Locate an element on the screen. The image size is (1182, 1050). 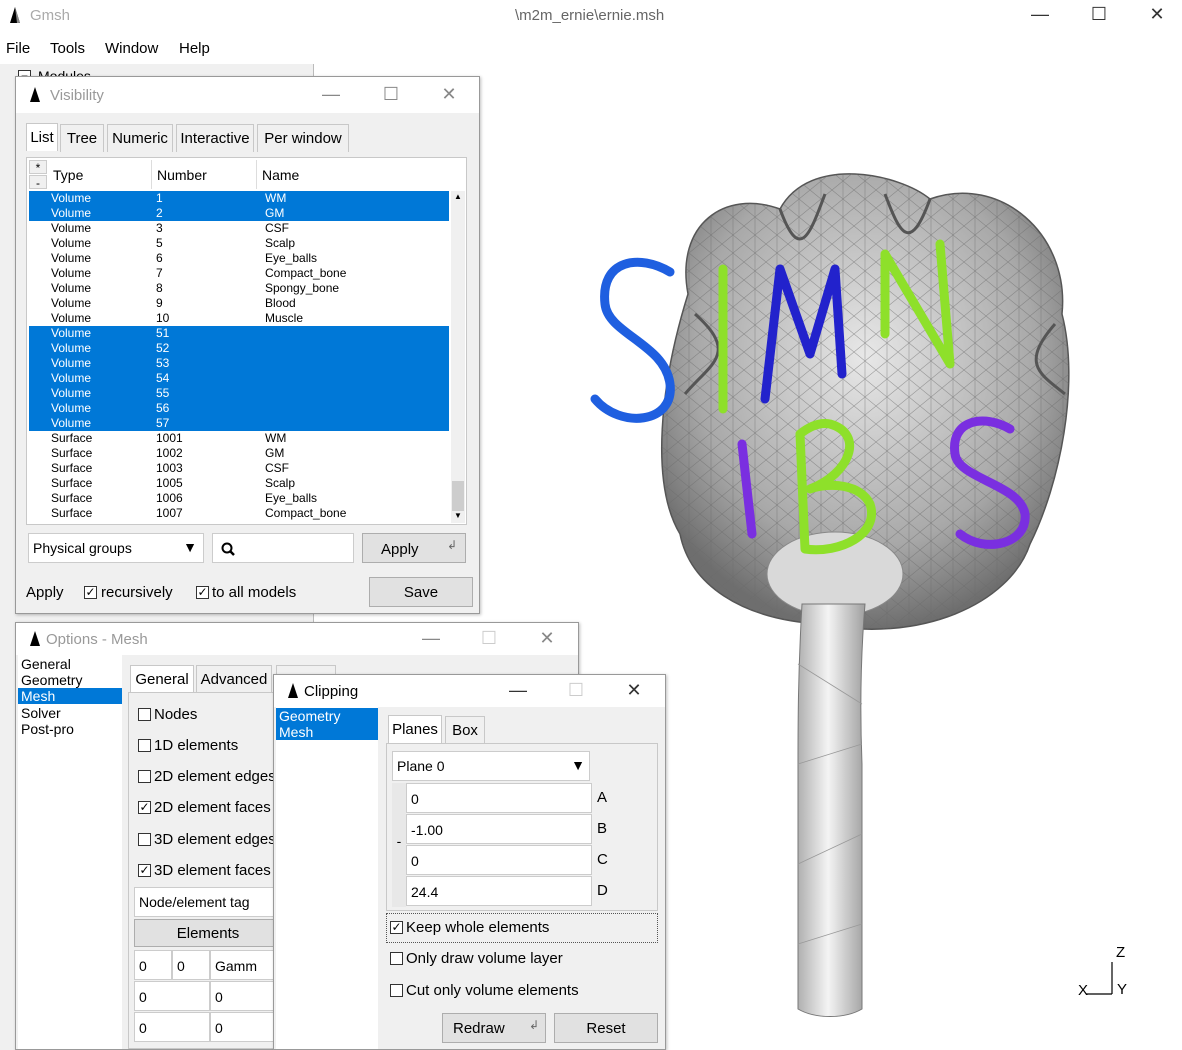
list-item: Surface 1005 Scalp is located at coordinates (239, 483).